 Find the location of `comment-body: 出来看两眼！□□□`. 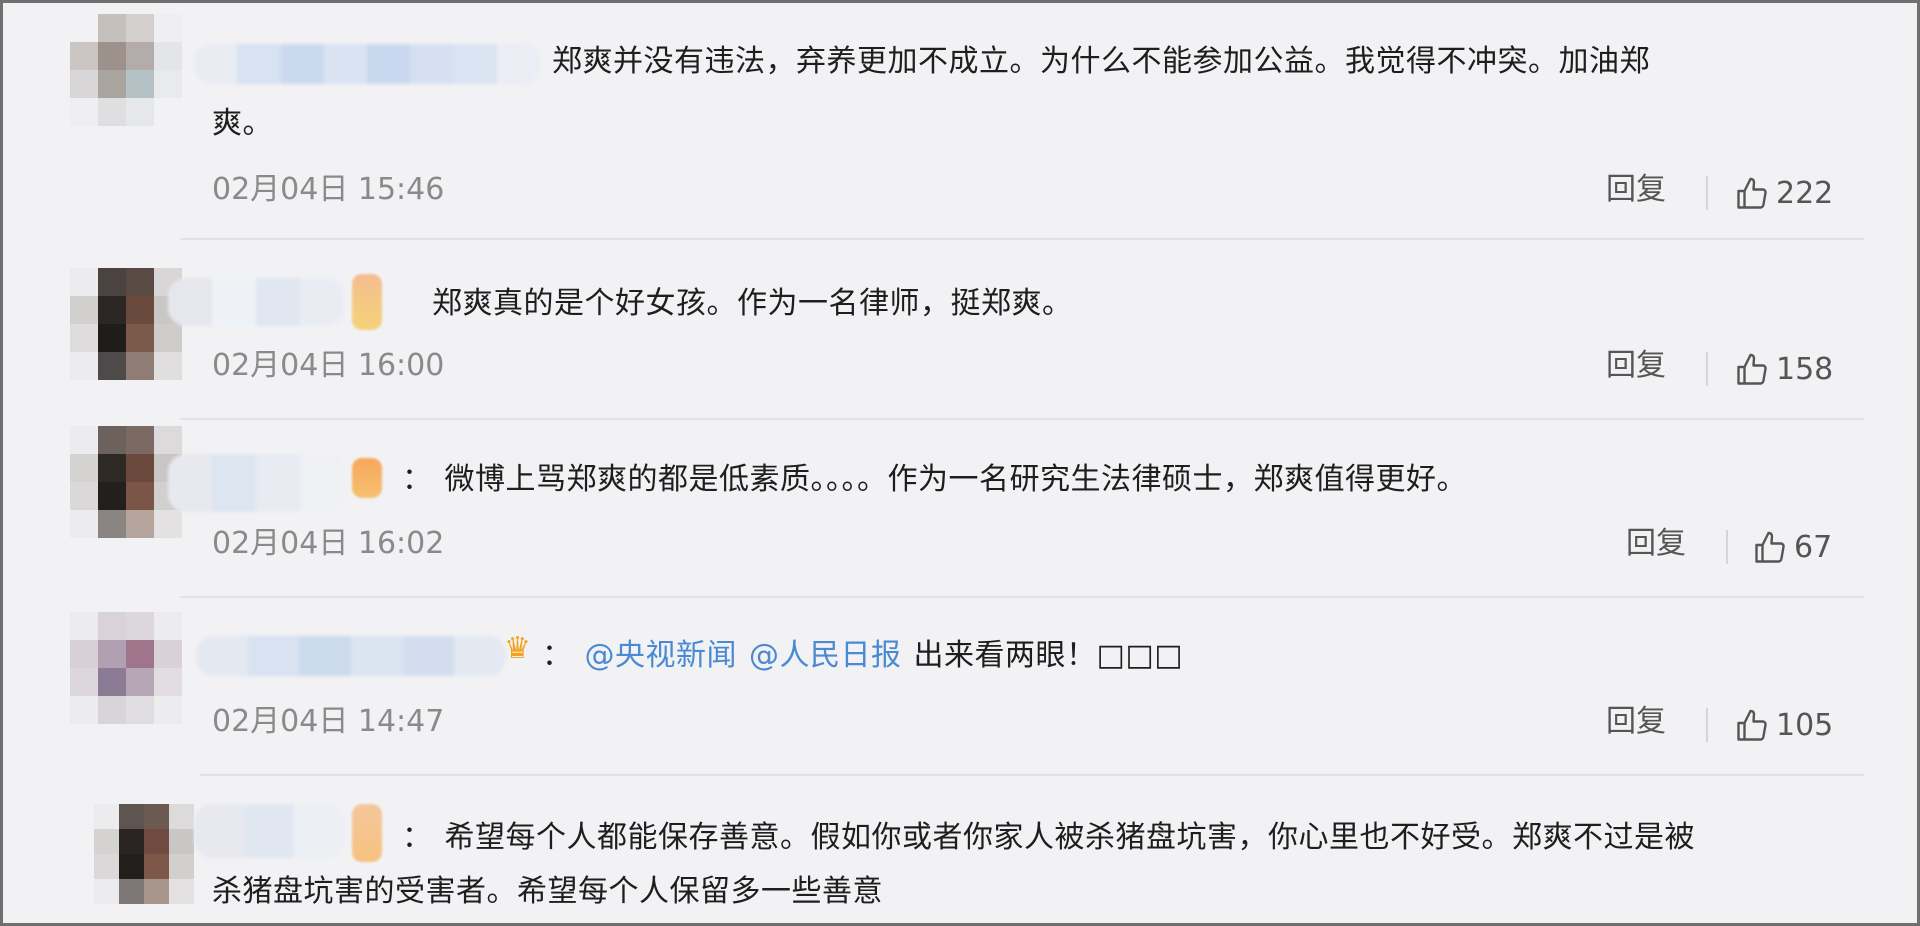

comment-body: 出来看两眼！□□□ is located at coordinates (1048, 655).